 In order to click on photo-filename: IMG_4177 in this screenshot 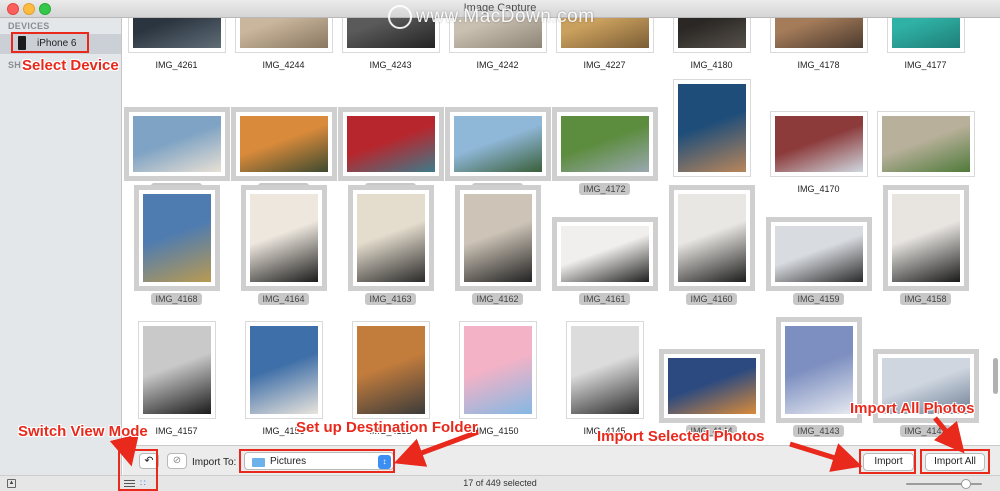, I will do `click(925, 65)`.